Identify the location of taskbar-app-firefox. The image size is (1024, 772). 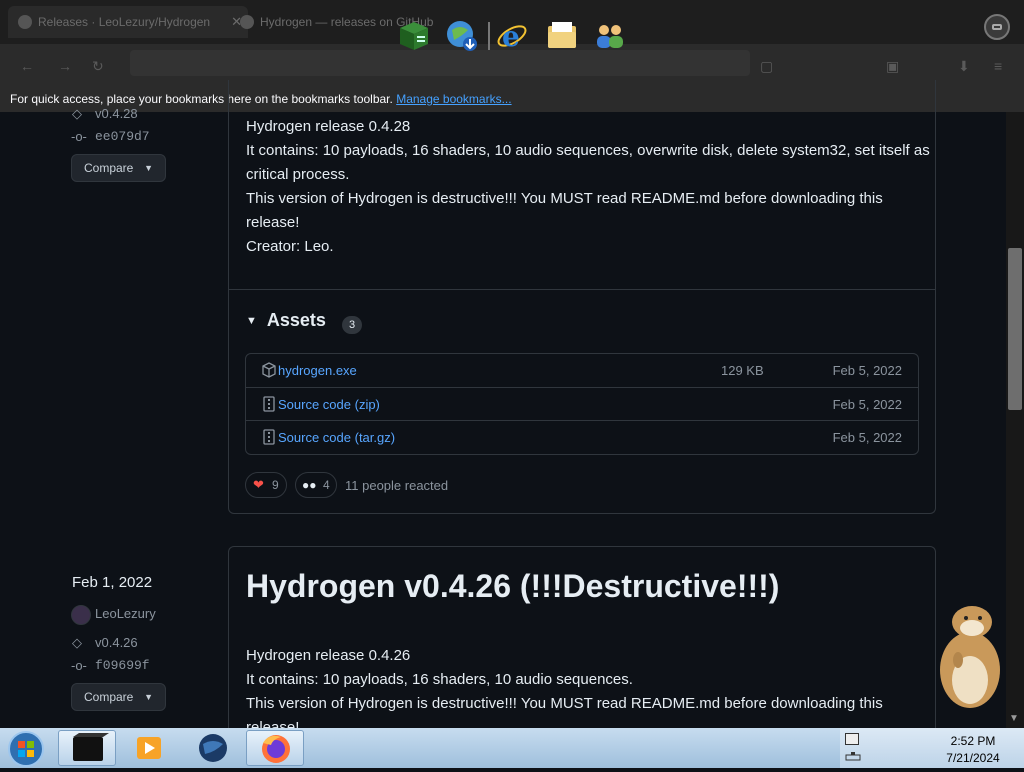
(275, 748).